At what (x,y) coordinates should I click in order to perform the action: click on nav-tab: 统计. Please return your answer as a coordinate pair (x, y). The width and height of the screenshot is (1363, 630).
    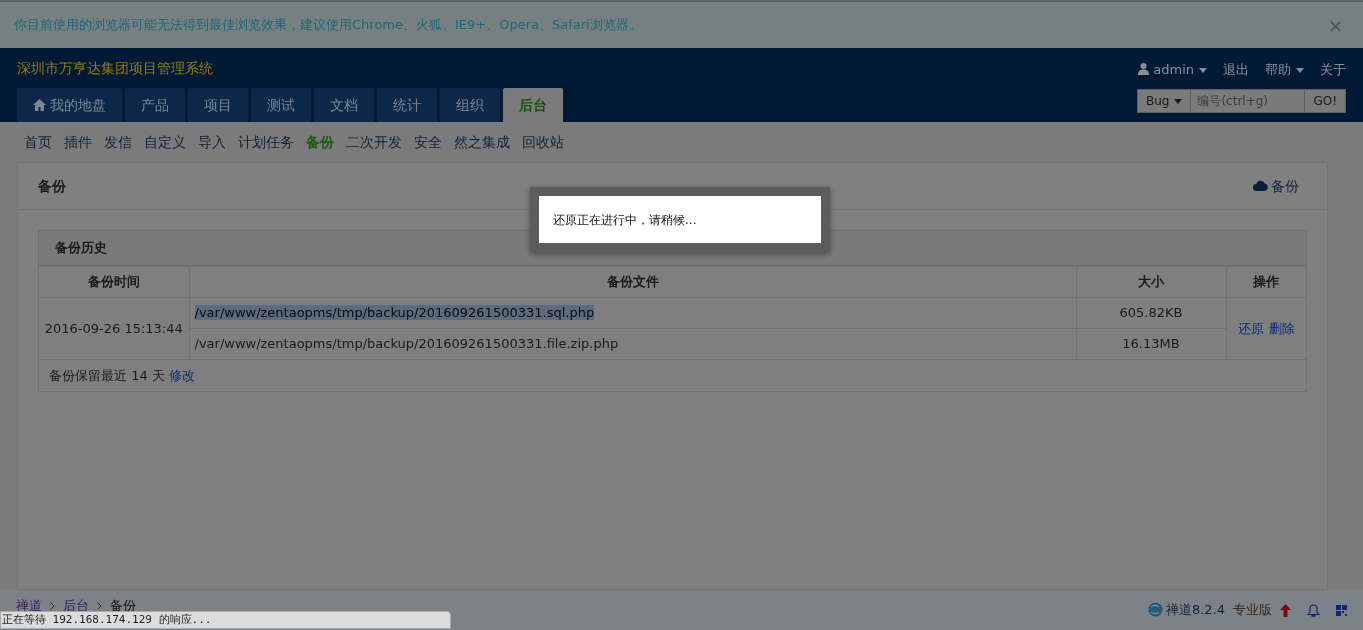
    Looking at the image, I should click on (407, 105).